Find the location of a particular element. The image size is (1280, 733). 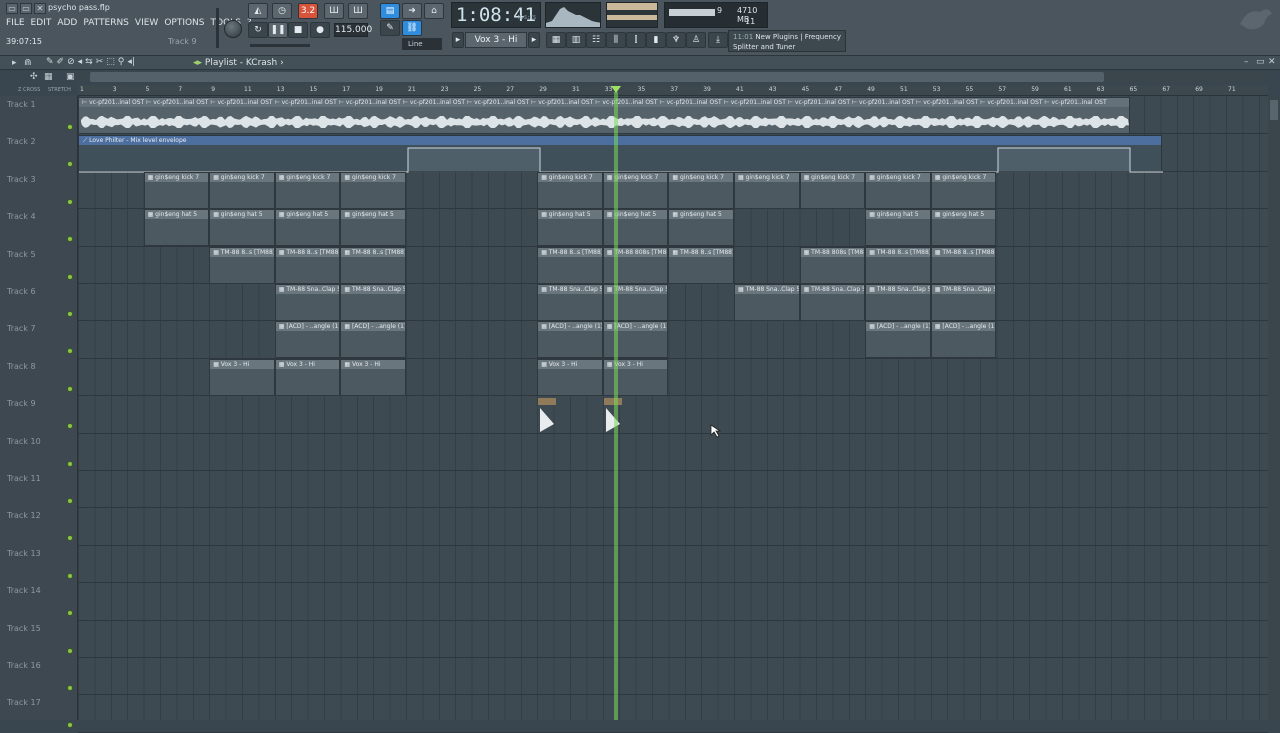

track-name: Track 12 is located at coordinates (24, 515).